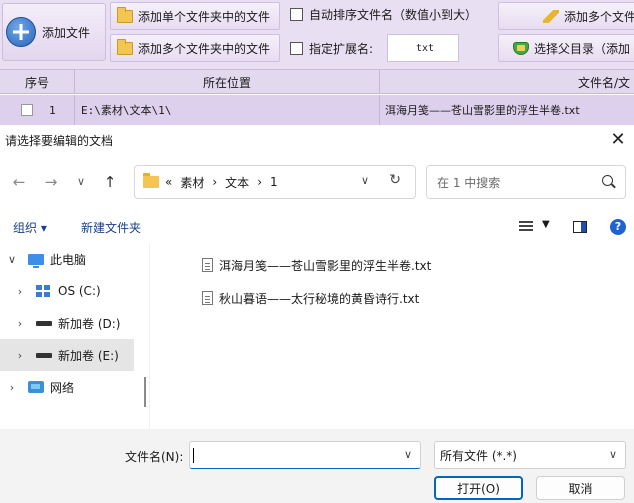  Describe the element at coordinates (393, 14) in the screenshot. I see `auto-sort-label: 自动排序文件名（数值小到大）` at that location.